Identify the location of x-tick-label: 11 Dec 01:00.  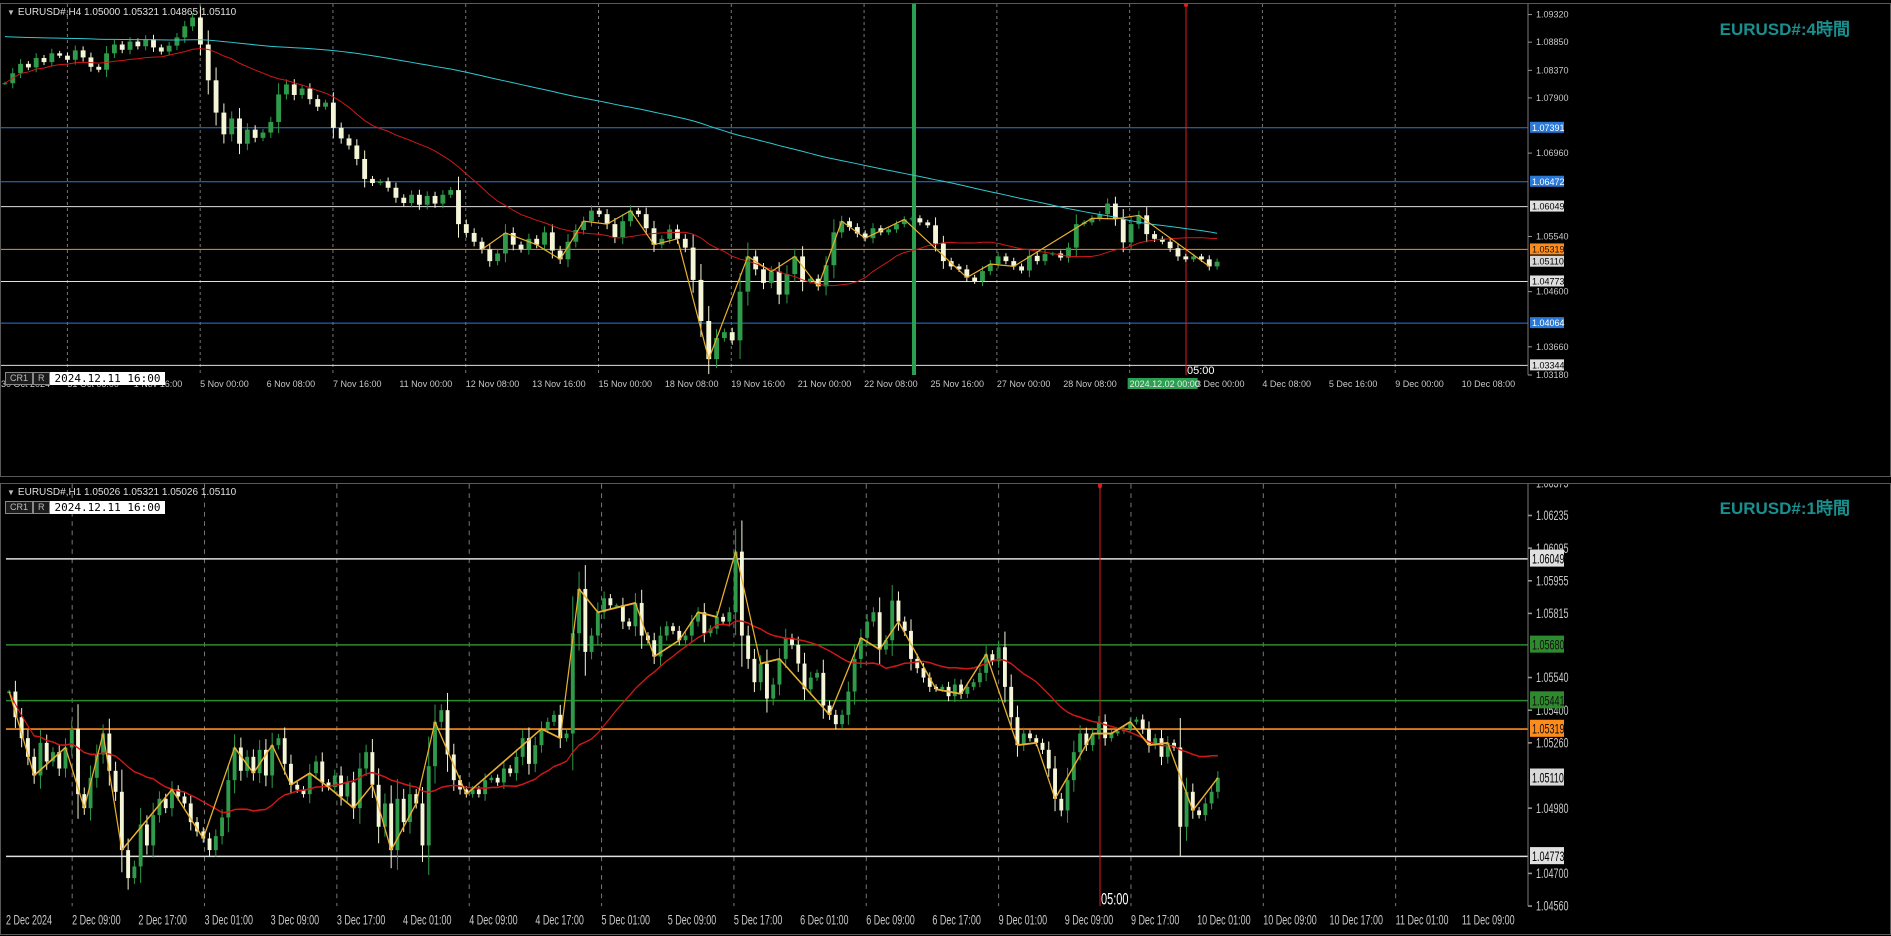
(1422, 920).